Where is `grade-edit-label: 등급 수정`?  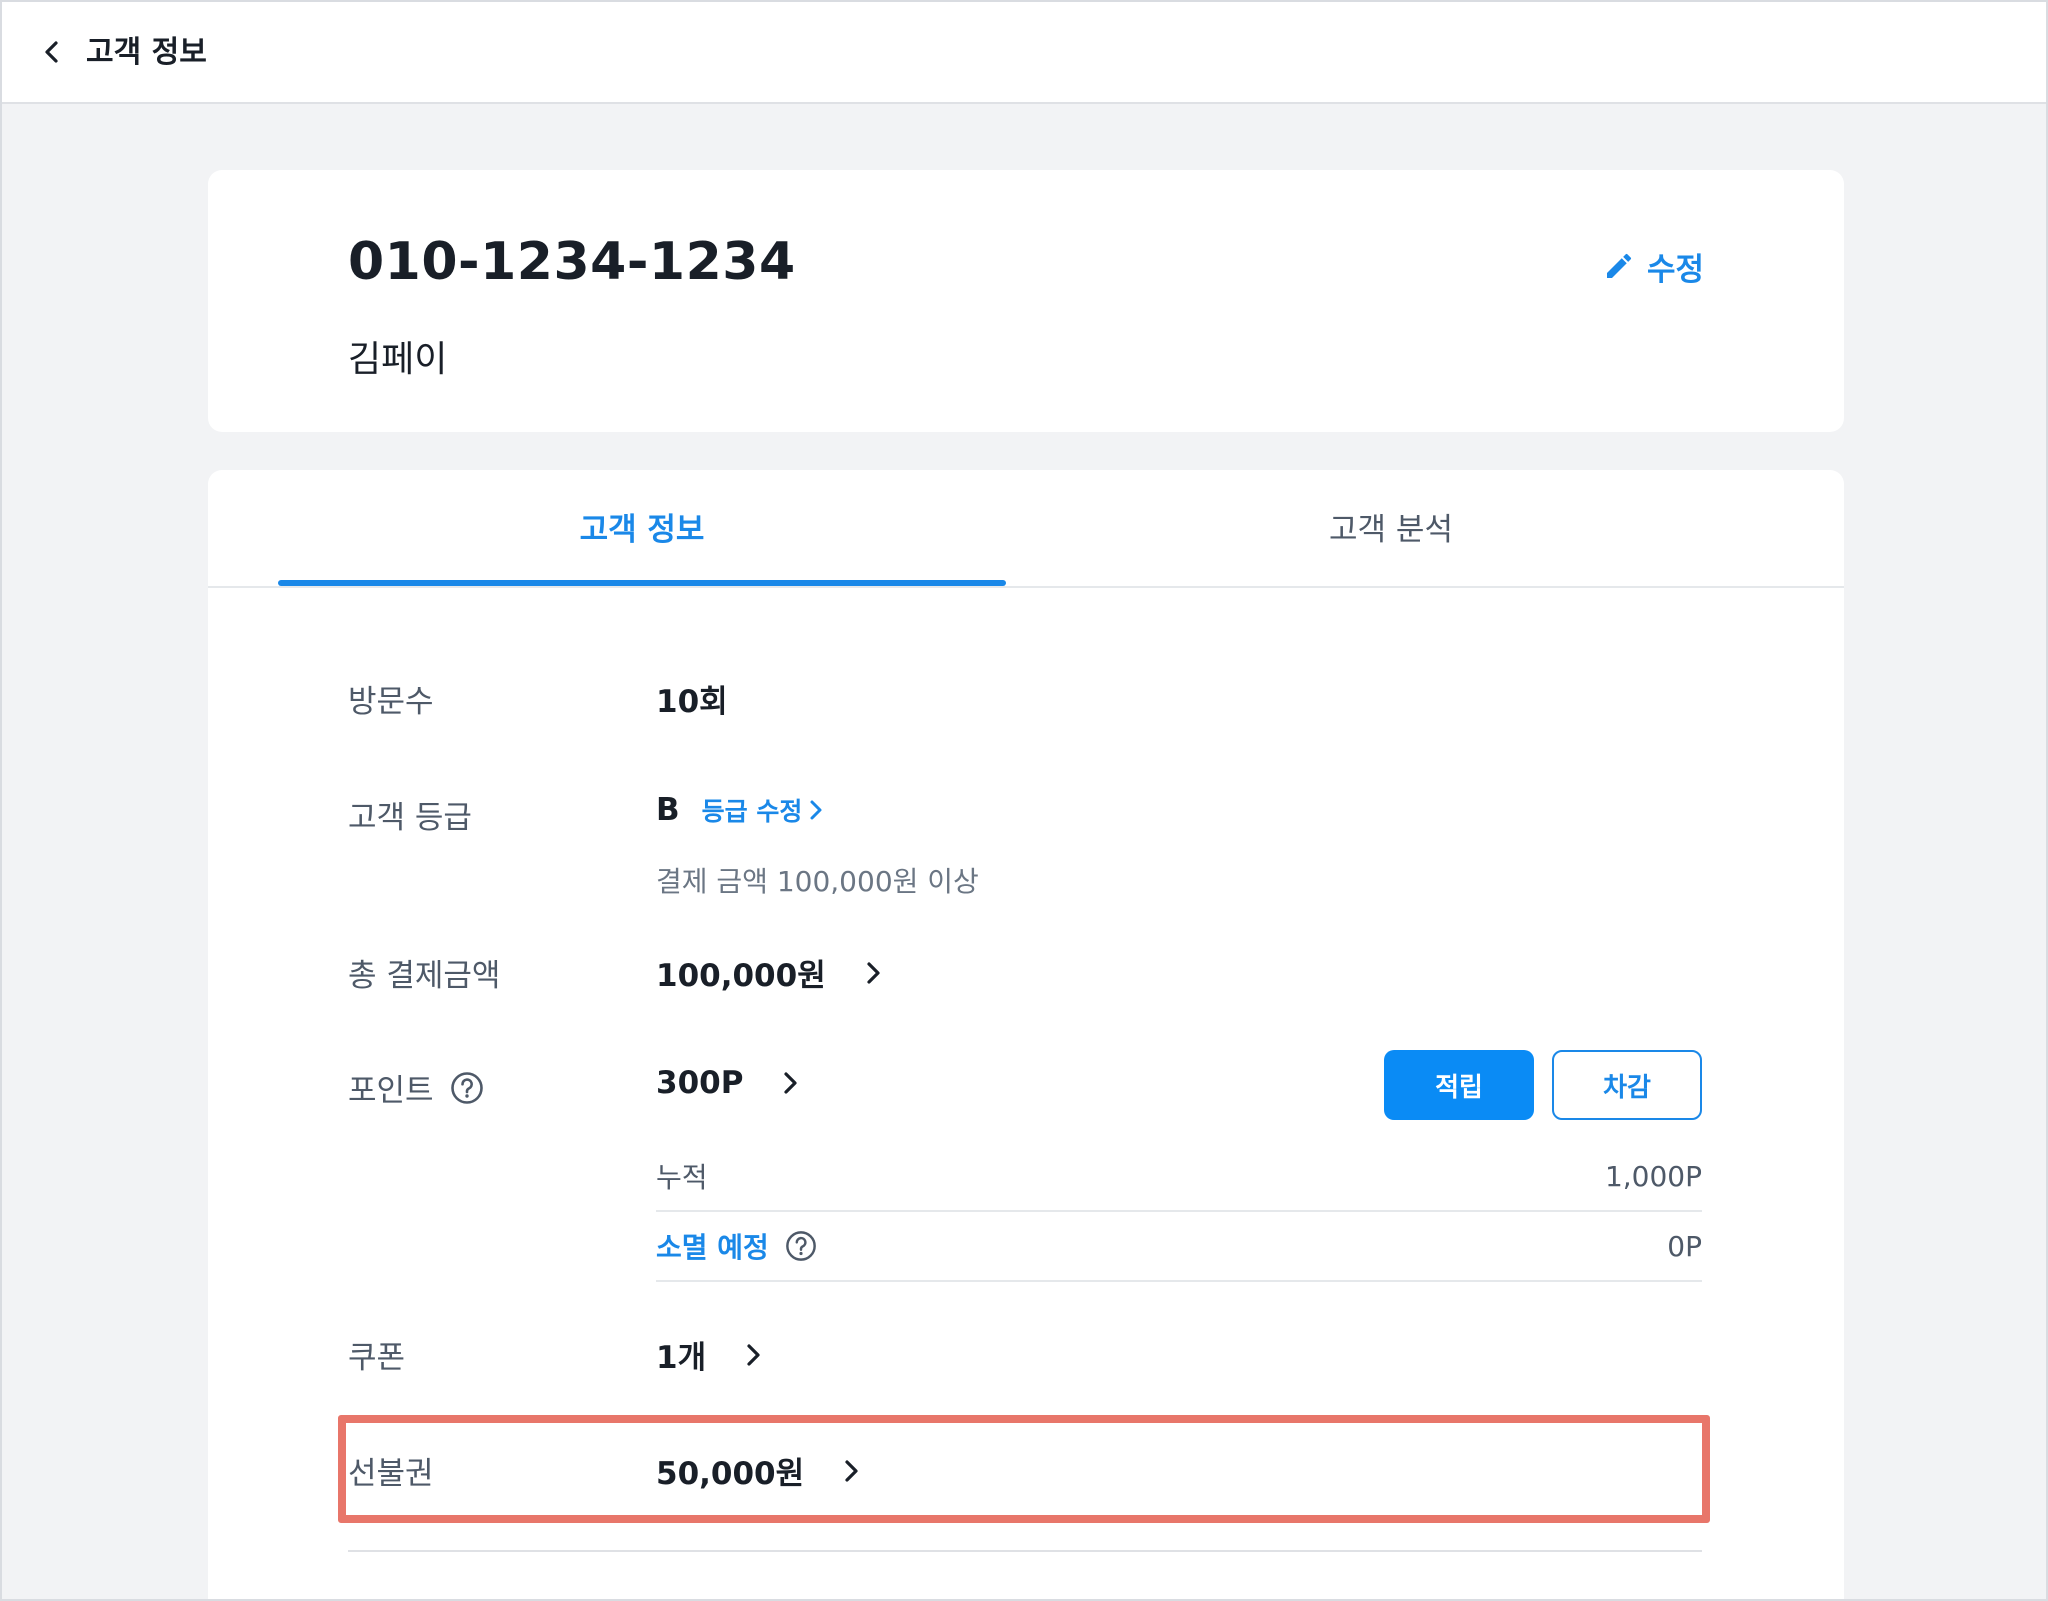 grade-edit-label: 등급 수정 is located at coordinates (752, 811).